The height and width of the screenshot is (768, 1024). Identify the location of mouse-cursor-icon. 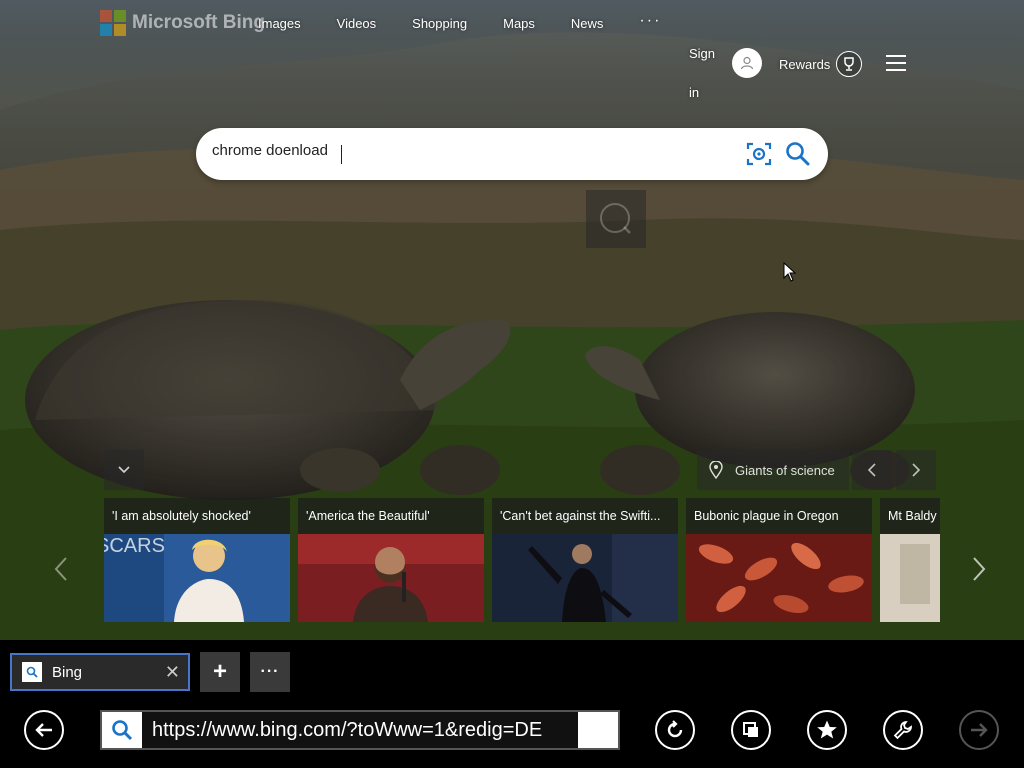
(790, 272).